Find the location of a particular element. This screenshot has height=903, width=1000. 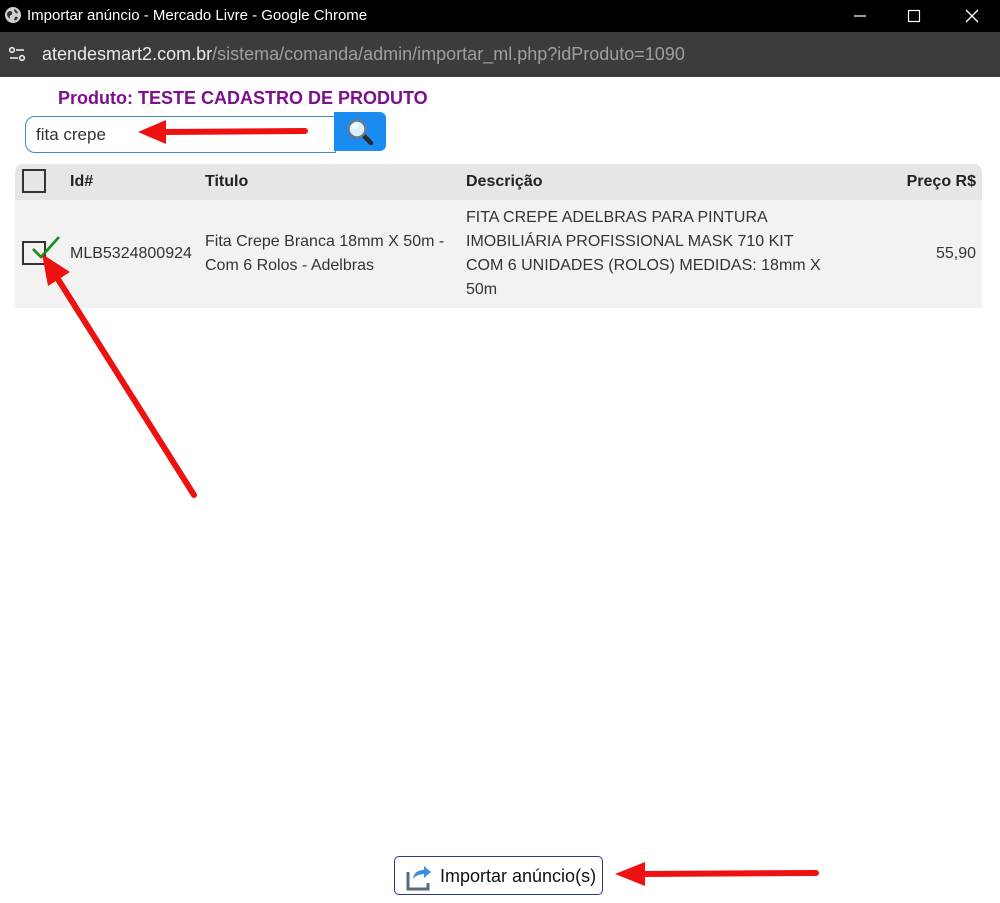

maximize-button is located at coordinates (914, 16).